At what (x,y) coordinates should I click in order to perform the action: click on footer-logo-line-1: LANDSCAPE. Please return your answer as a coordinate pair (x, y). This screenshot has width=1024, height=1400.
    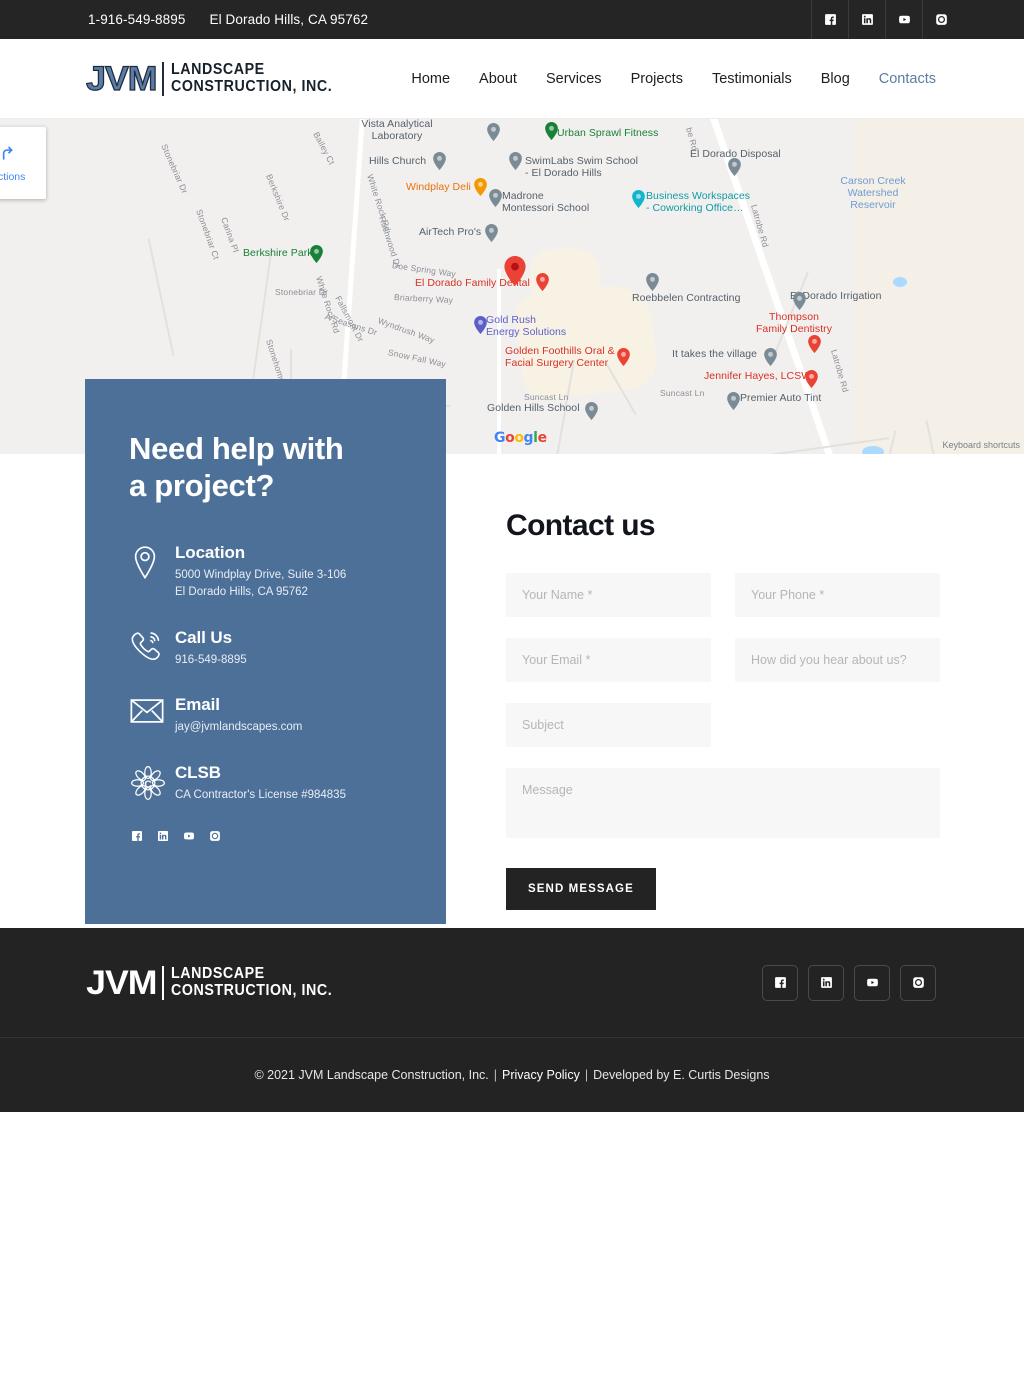
    Looking at the image, I should click on (217, 974).